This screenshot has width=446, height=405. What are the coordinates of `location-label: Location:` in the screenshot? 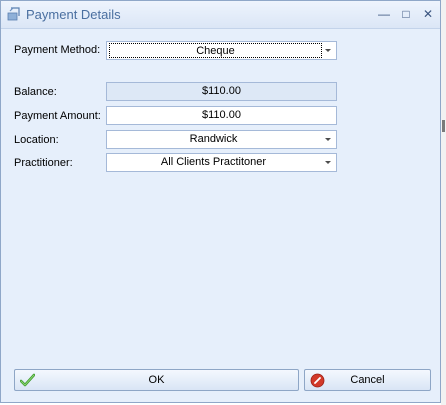 It's located at (36, 140).